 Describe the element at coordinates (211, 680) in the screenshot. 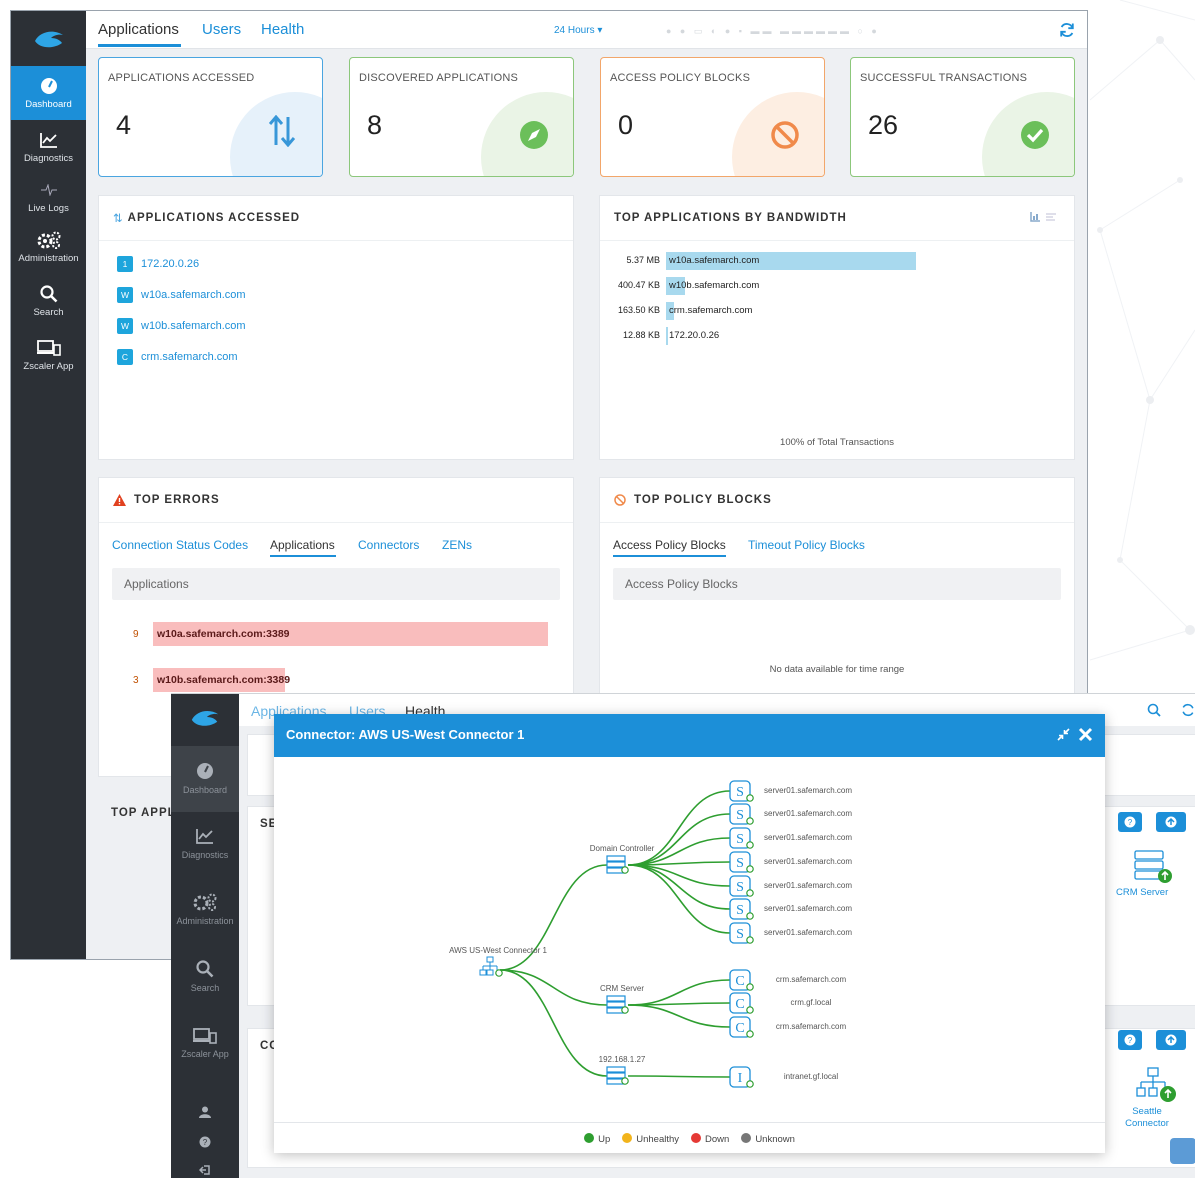

I see `error-row: 3 w10b.safemarch.com:3389` at that location.